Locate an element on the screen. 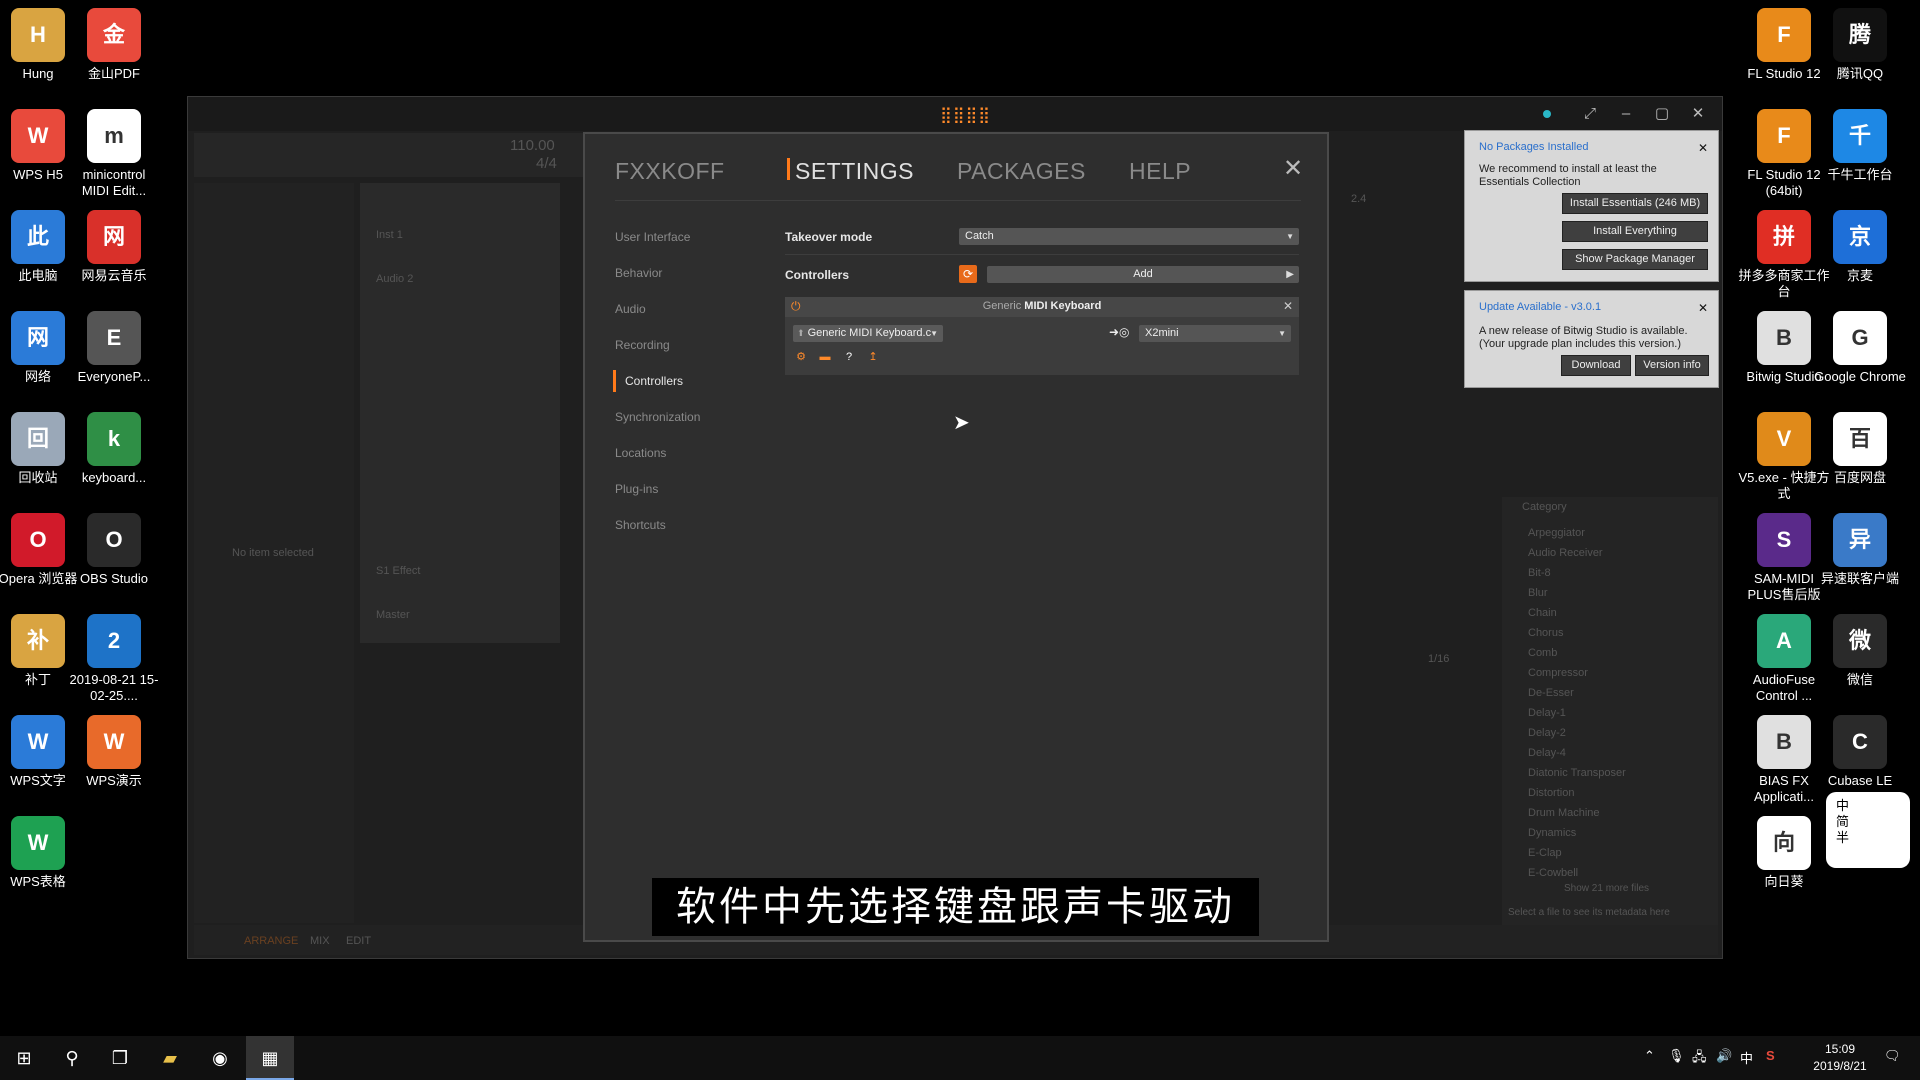  add-controller-button: Add ▶ is located at coordinates (1143, 274).